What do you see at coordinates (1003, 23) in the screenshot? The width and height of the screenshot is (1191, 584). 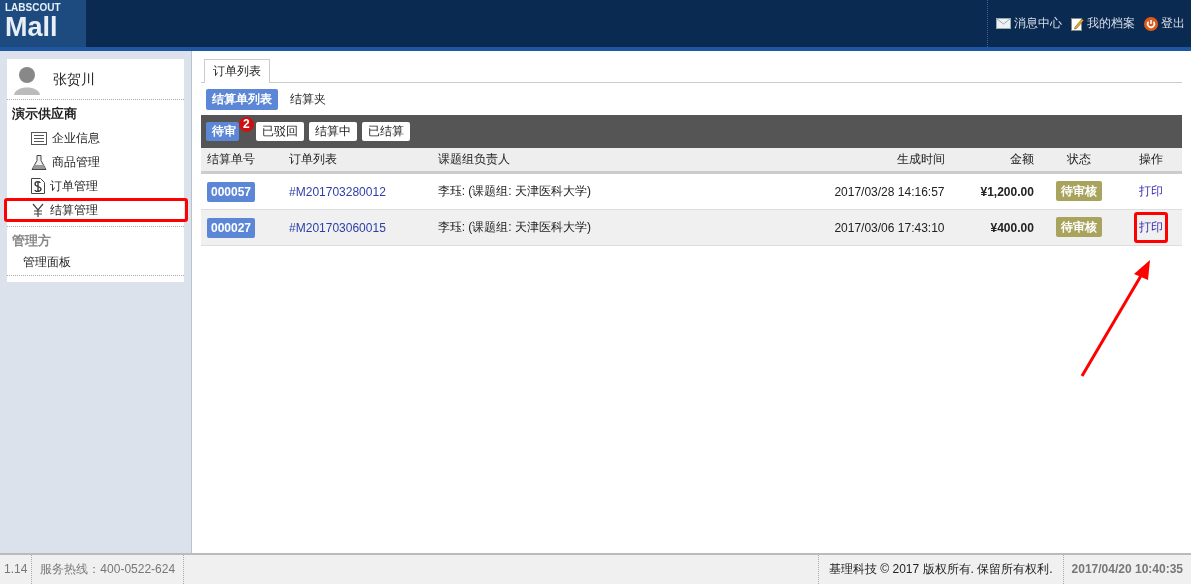 I see `envelope-icon` at bounding box center [1003, 23].